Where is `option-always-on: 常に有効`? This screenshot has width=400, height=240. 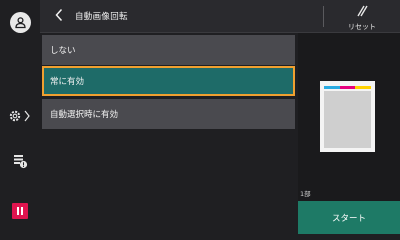 option-always-on: 常に有効 is located at coordinates (168, 81).